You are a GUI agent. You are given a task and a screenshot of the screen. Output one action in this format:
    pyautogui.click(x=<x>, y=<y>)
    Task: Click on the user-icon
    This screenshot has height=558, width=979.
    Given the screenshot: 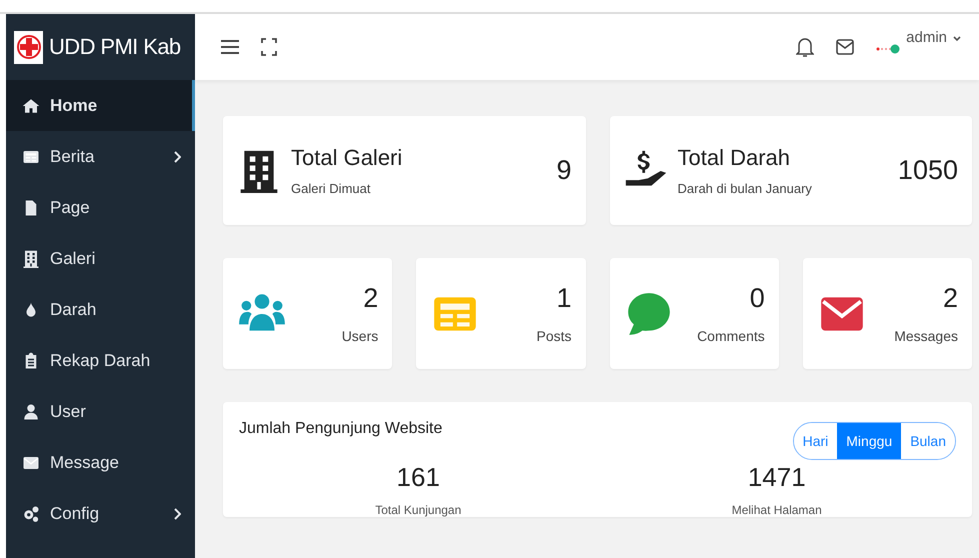 What is the action you would take?
    pyautogui.click(x=31, y=411)
    